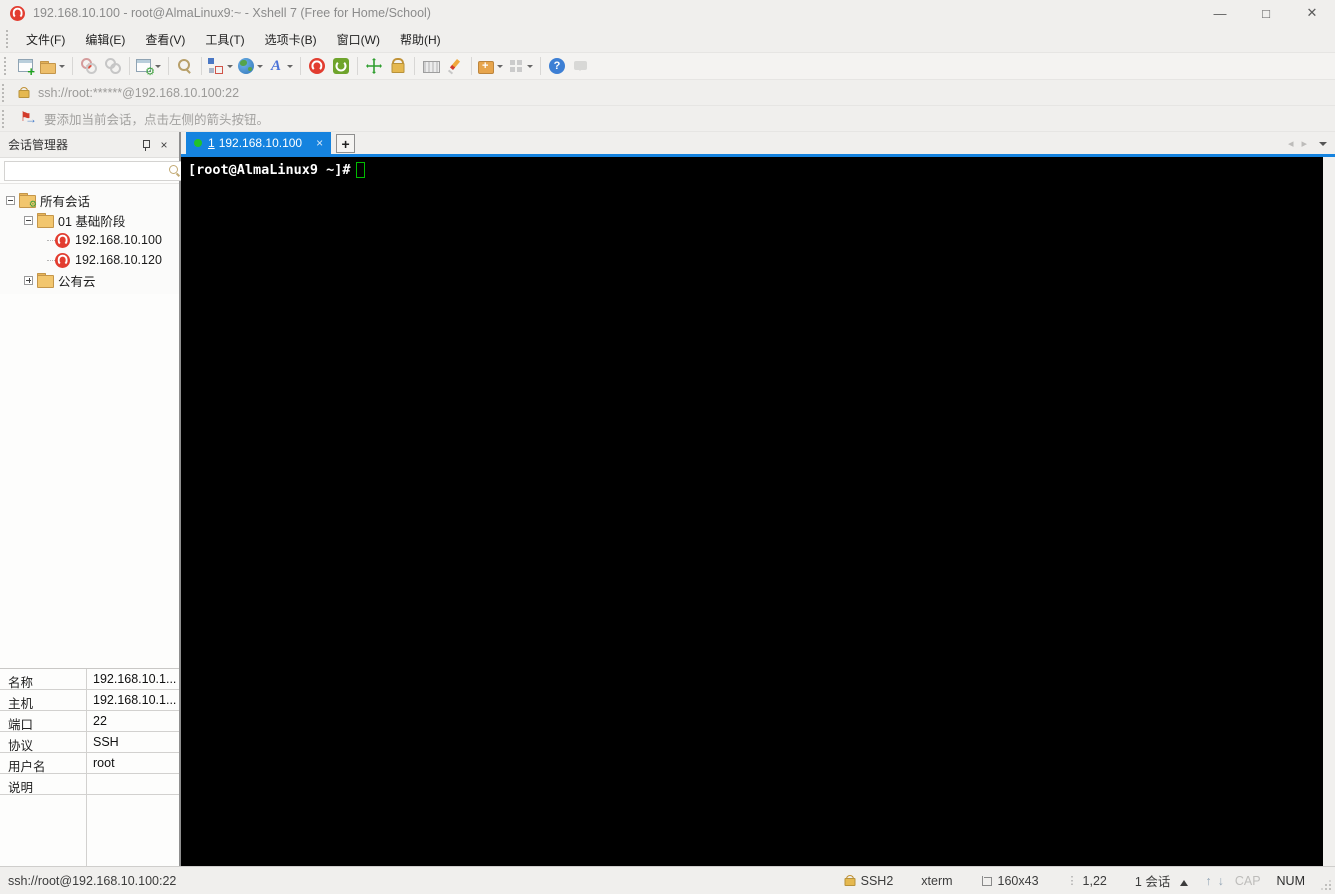 The image size is (1335, 894). Describe the element at coordinates (420, 39) in the screenshot. I see `menu-help: 帮助(H)` at that location.